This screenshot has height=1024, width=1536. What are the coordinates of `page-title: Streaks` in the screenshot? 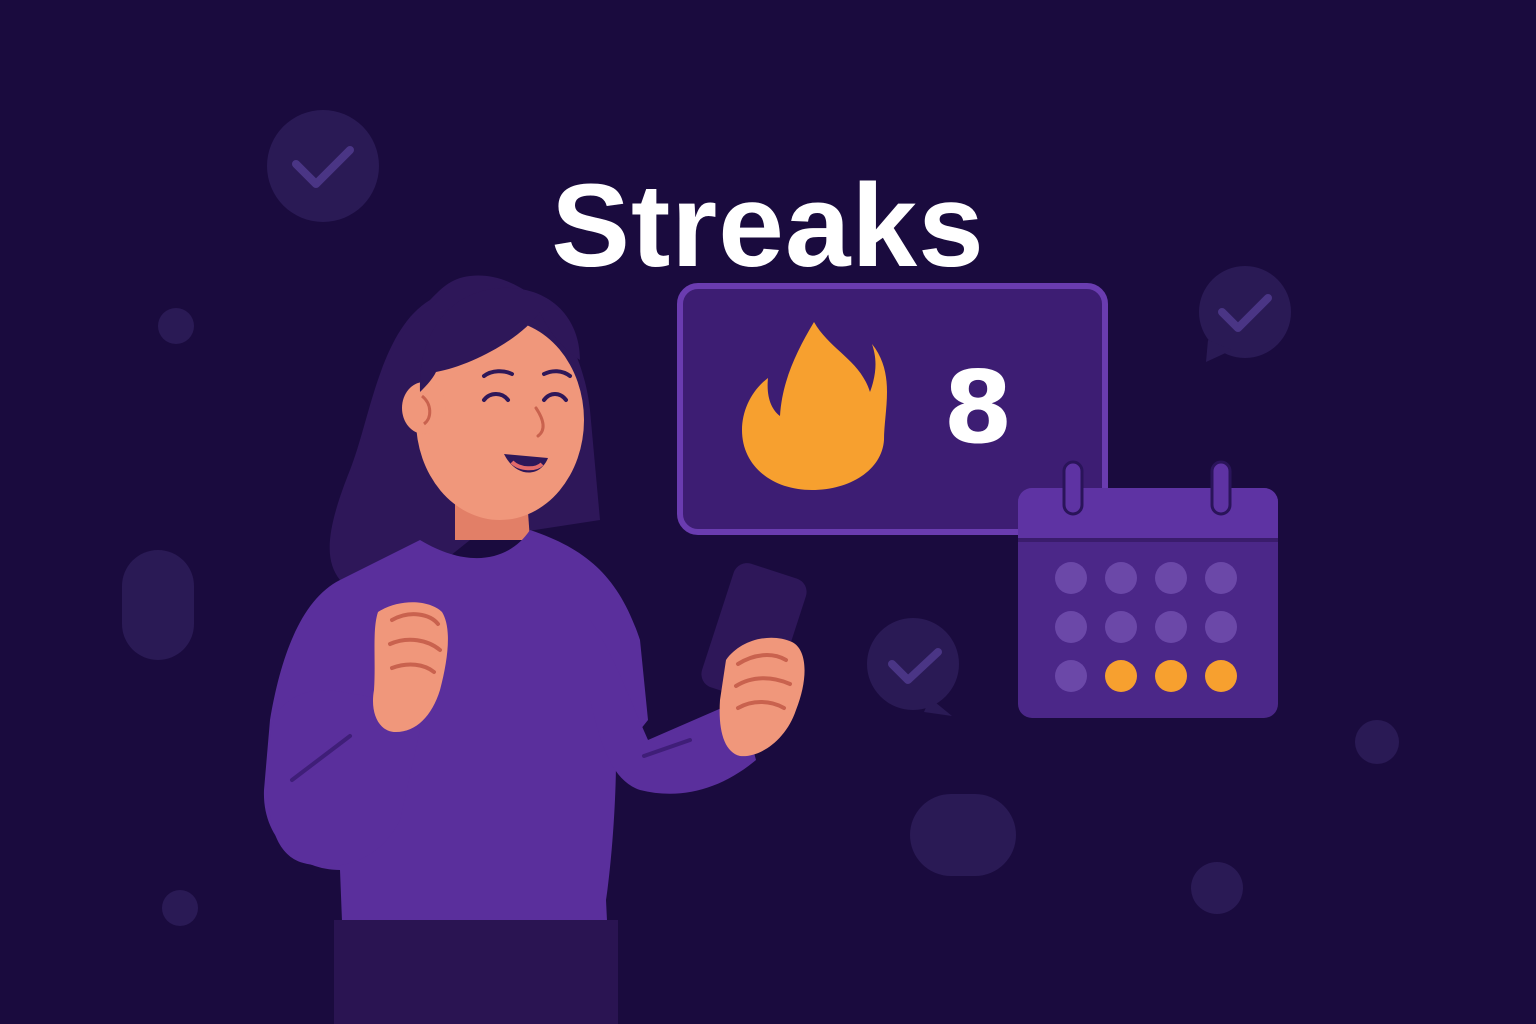 It's located at (768, 226).